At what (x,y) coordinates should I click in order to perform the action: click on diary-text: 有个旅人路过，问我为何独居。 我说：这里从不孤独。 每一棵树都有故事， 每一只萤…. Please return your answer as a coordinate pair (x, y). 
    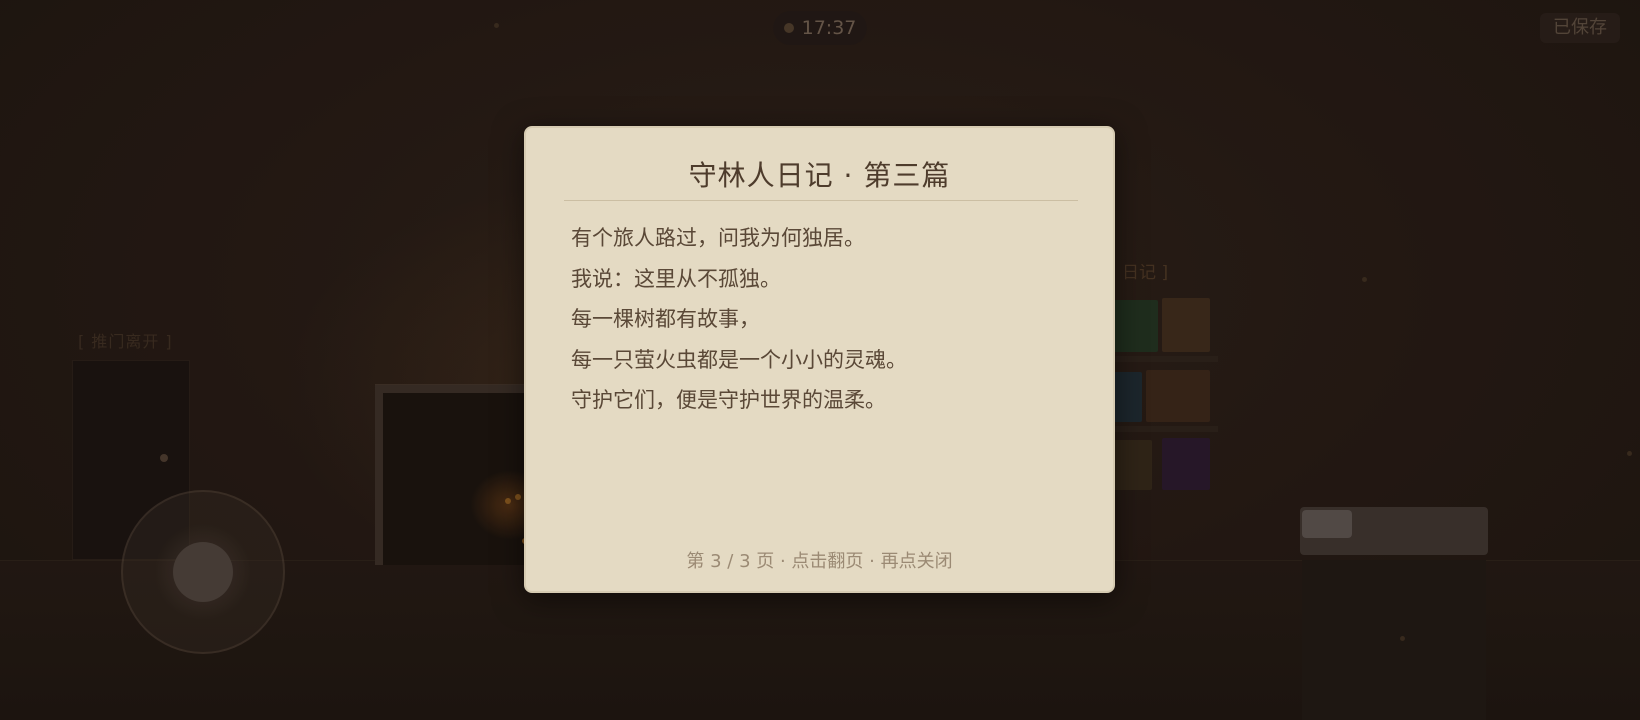
    Looking at the image, I should click on (739, 319).